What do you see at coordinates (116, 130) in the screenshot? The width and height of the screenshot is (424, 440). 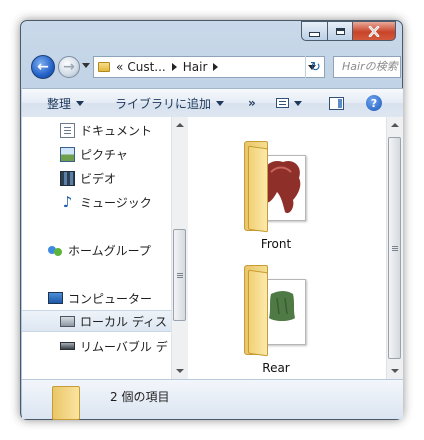 I see `nav-item-label: ドキュメント` at bounding box center [116, 130].